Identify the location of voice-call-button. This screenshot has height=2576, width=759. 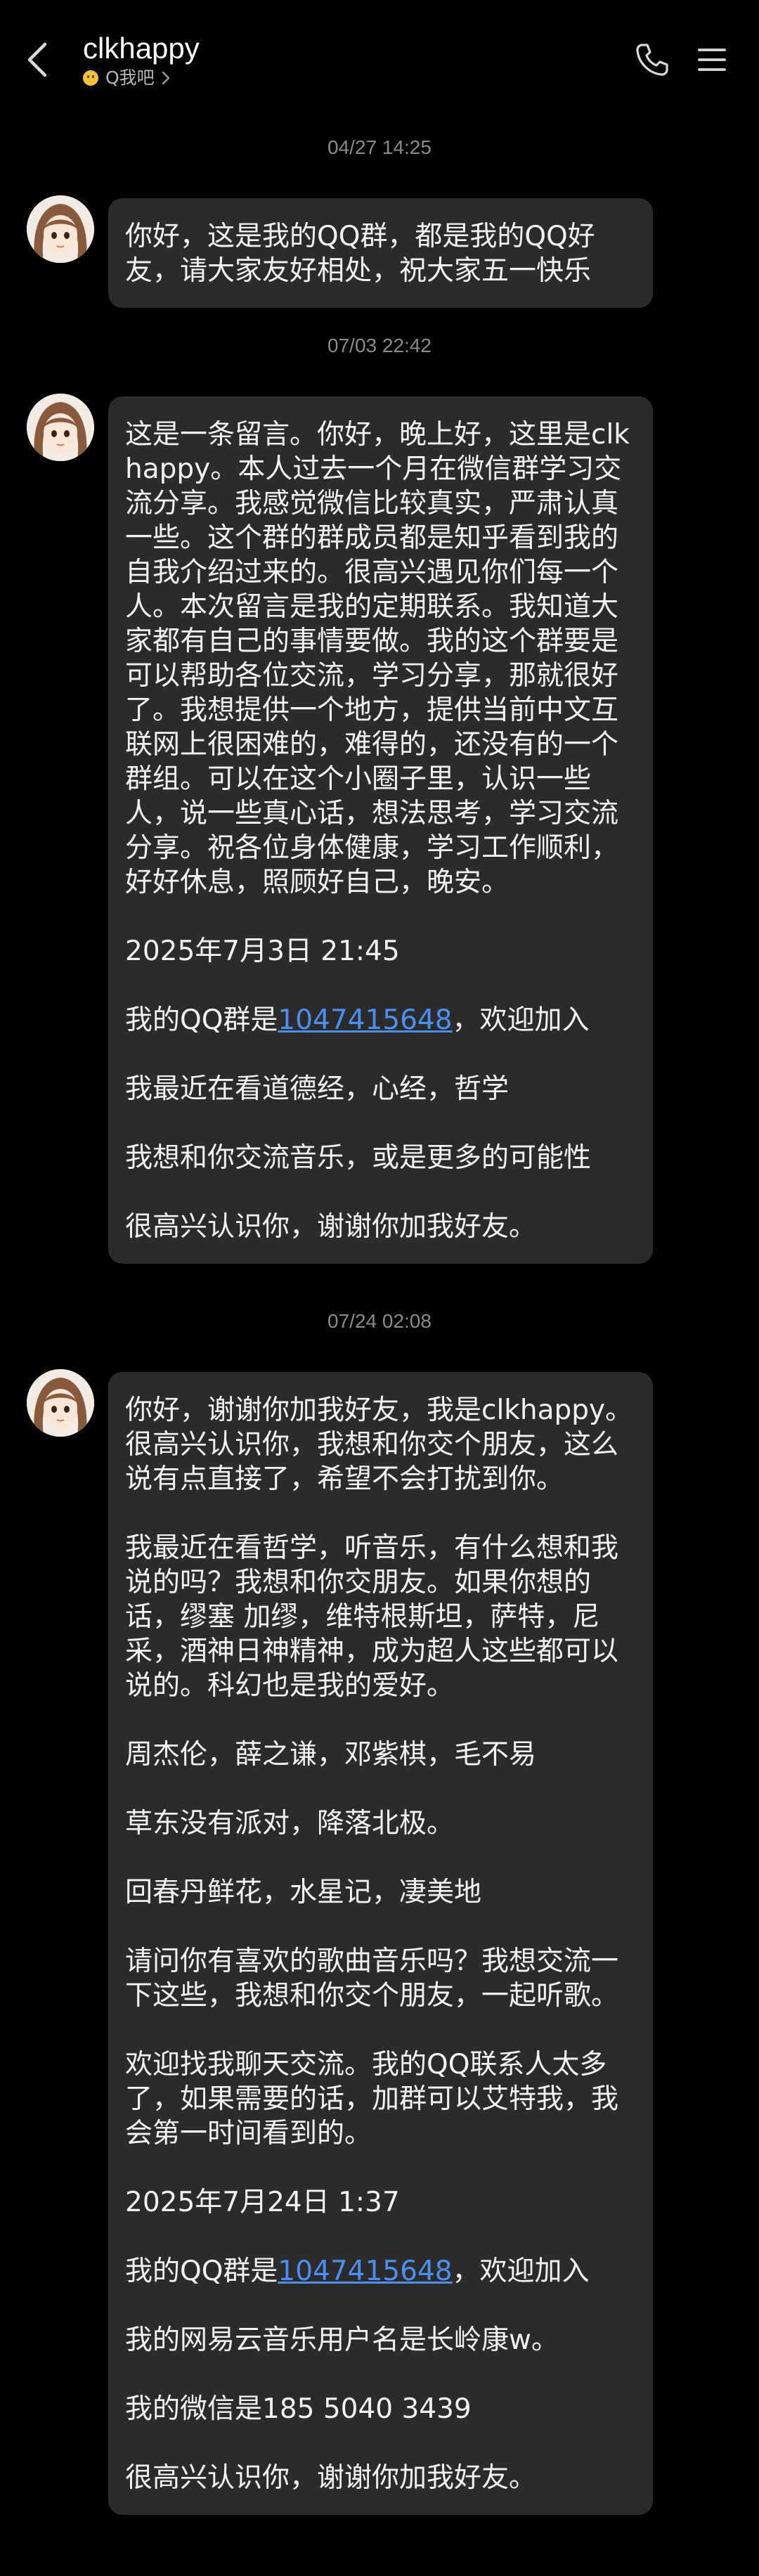
(652, 60).